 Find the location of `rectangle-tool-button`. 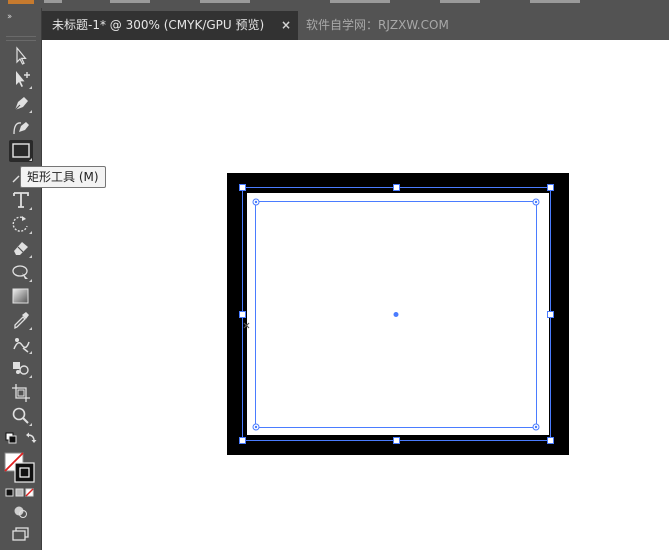

rectangle-tool-button is located at coordinates (21, 151).